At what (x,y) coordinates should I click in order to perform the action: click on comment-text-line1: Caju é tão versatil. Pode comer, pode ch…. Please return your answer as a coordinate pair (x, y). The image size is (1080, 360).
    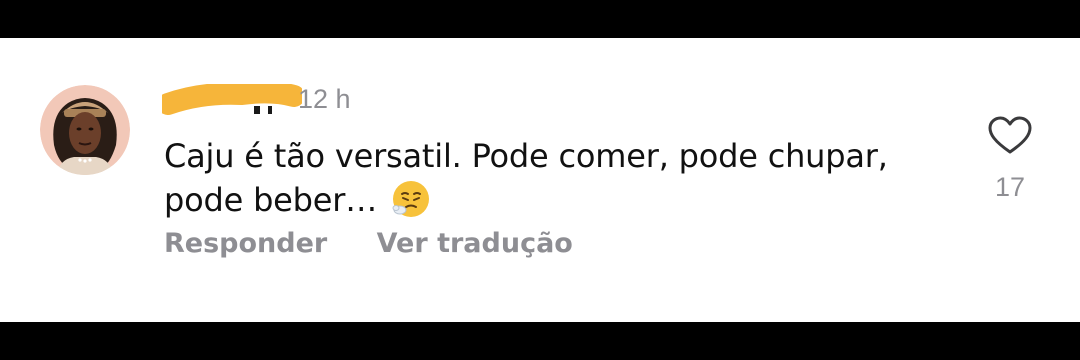
    Looking at the image, I should click on (526, 156).